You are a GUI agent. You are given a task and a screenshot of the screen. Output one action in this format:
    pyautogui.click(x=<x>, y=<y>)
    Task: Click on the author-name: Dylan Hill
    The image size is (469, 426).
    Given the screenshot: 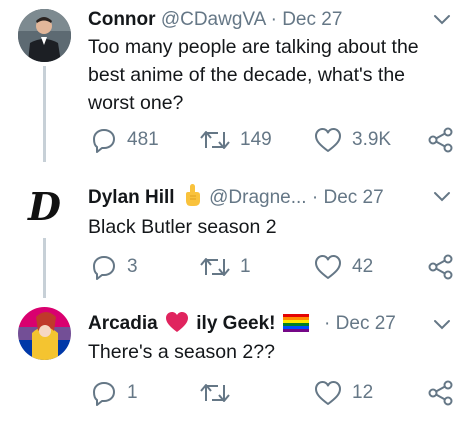 What is the action you would take?
    pyautogui.click(x=131, y=197)
    